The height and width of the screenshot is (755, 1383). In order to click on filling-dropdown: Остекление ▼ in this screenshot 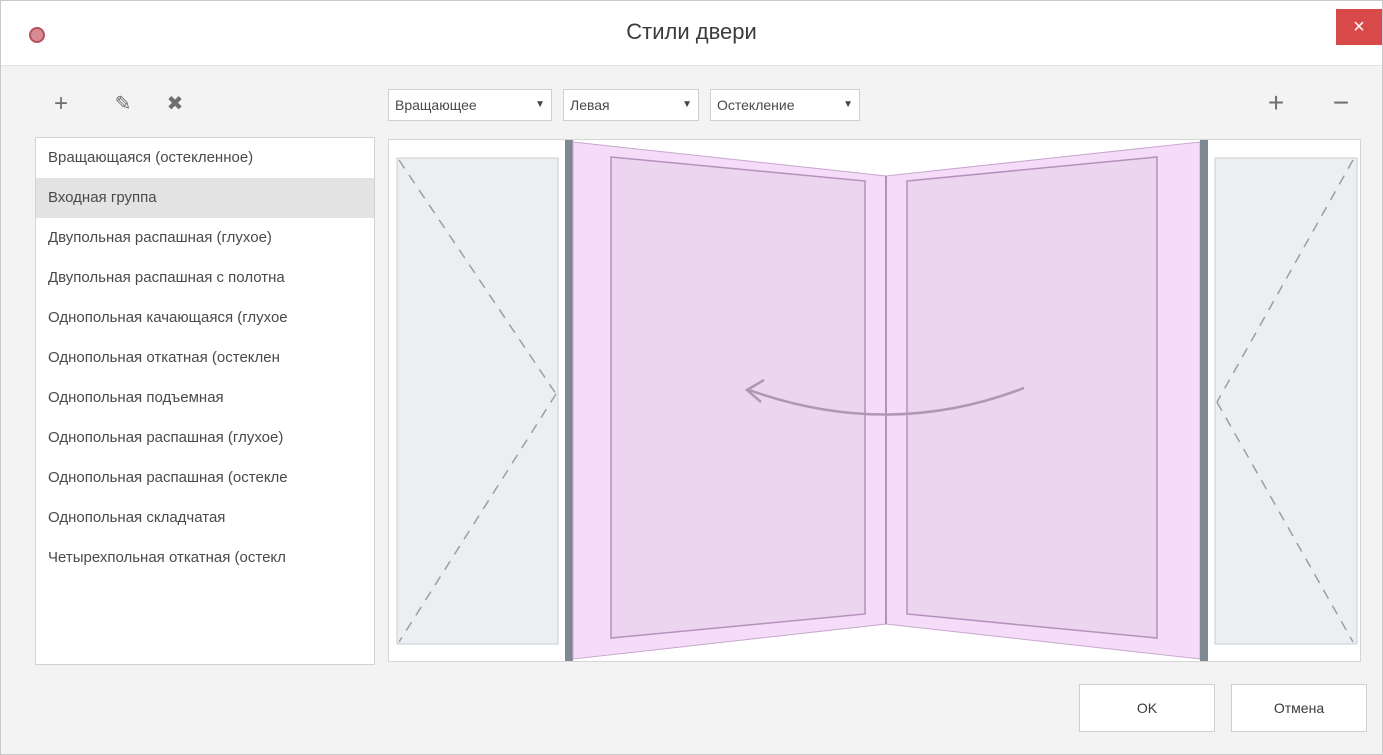, I will do `click(785, 105)`.